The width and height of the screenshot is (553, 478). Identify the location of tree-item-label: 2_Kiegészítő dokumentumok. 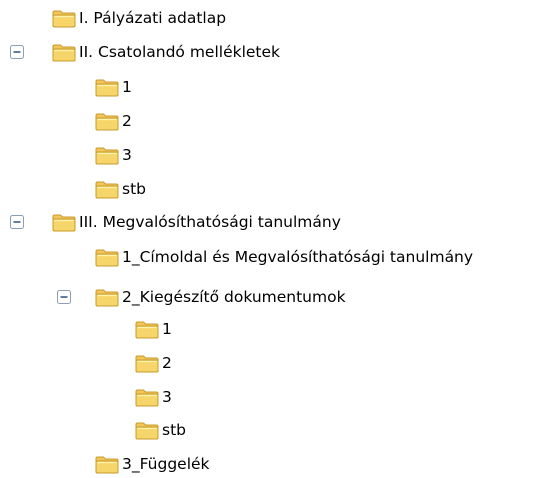
(234, 297).